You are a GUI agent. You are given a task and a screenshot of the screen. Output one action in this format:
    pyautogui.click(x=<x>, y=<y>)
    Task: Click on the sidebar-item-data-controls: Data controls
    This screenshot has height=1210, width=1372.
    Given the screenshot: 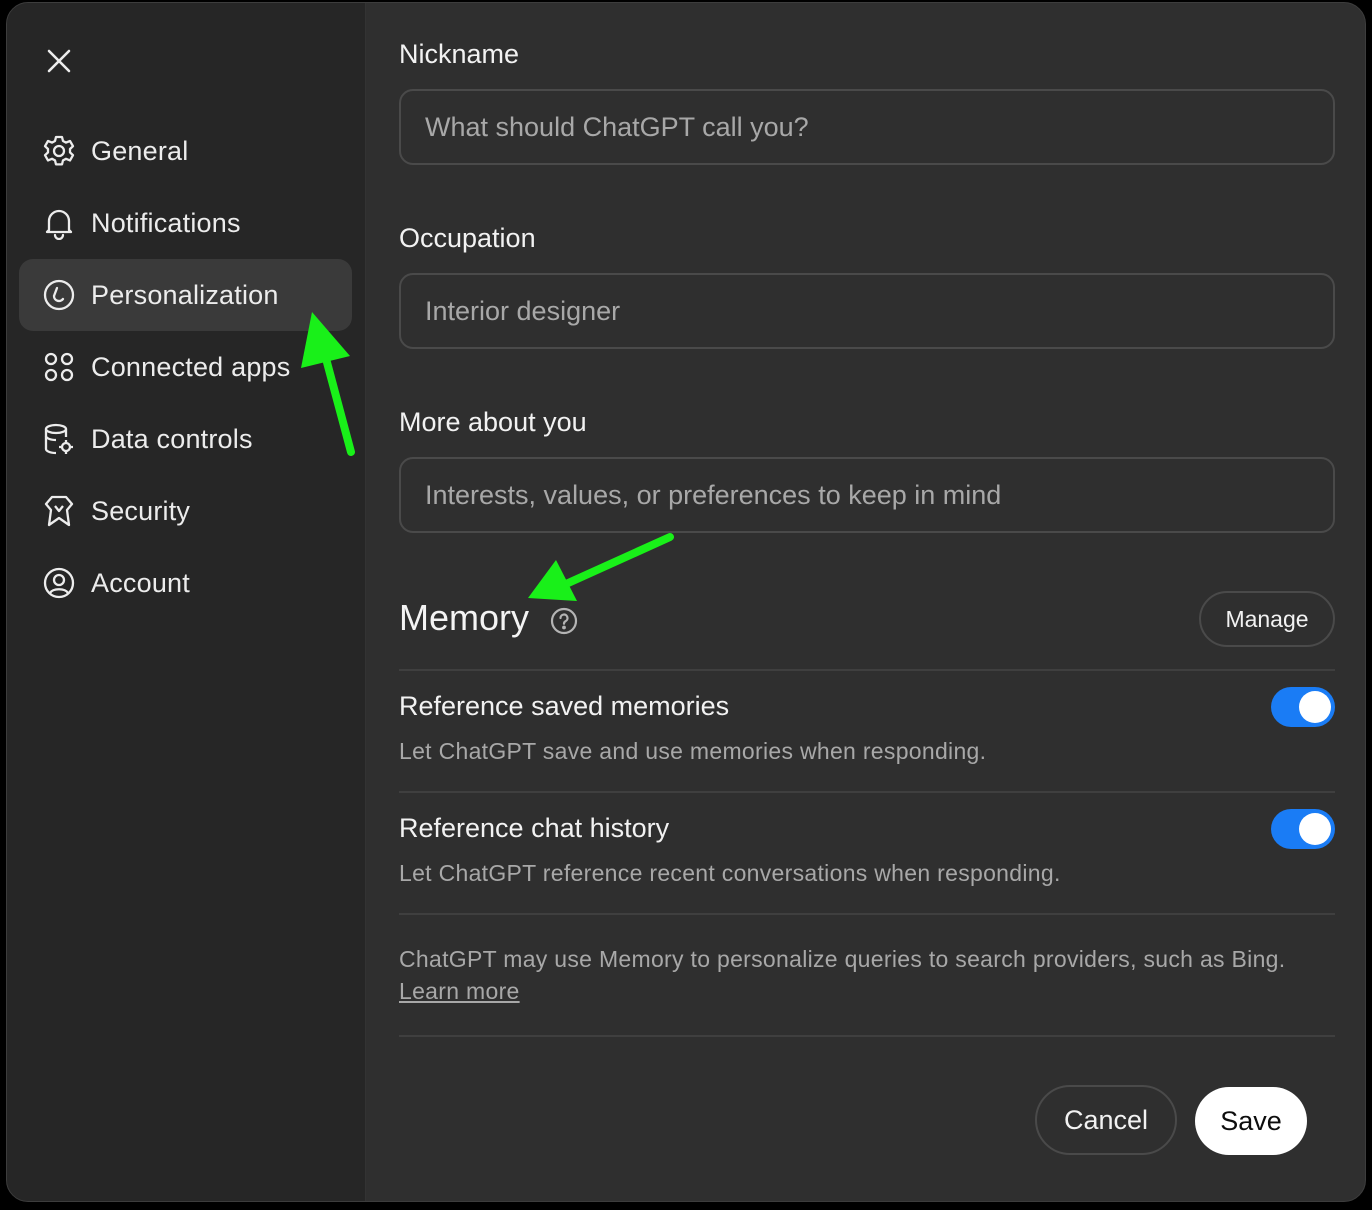 What is the action you would take?
    pyautogui.click(x=185, y=439)
    